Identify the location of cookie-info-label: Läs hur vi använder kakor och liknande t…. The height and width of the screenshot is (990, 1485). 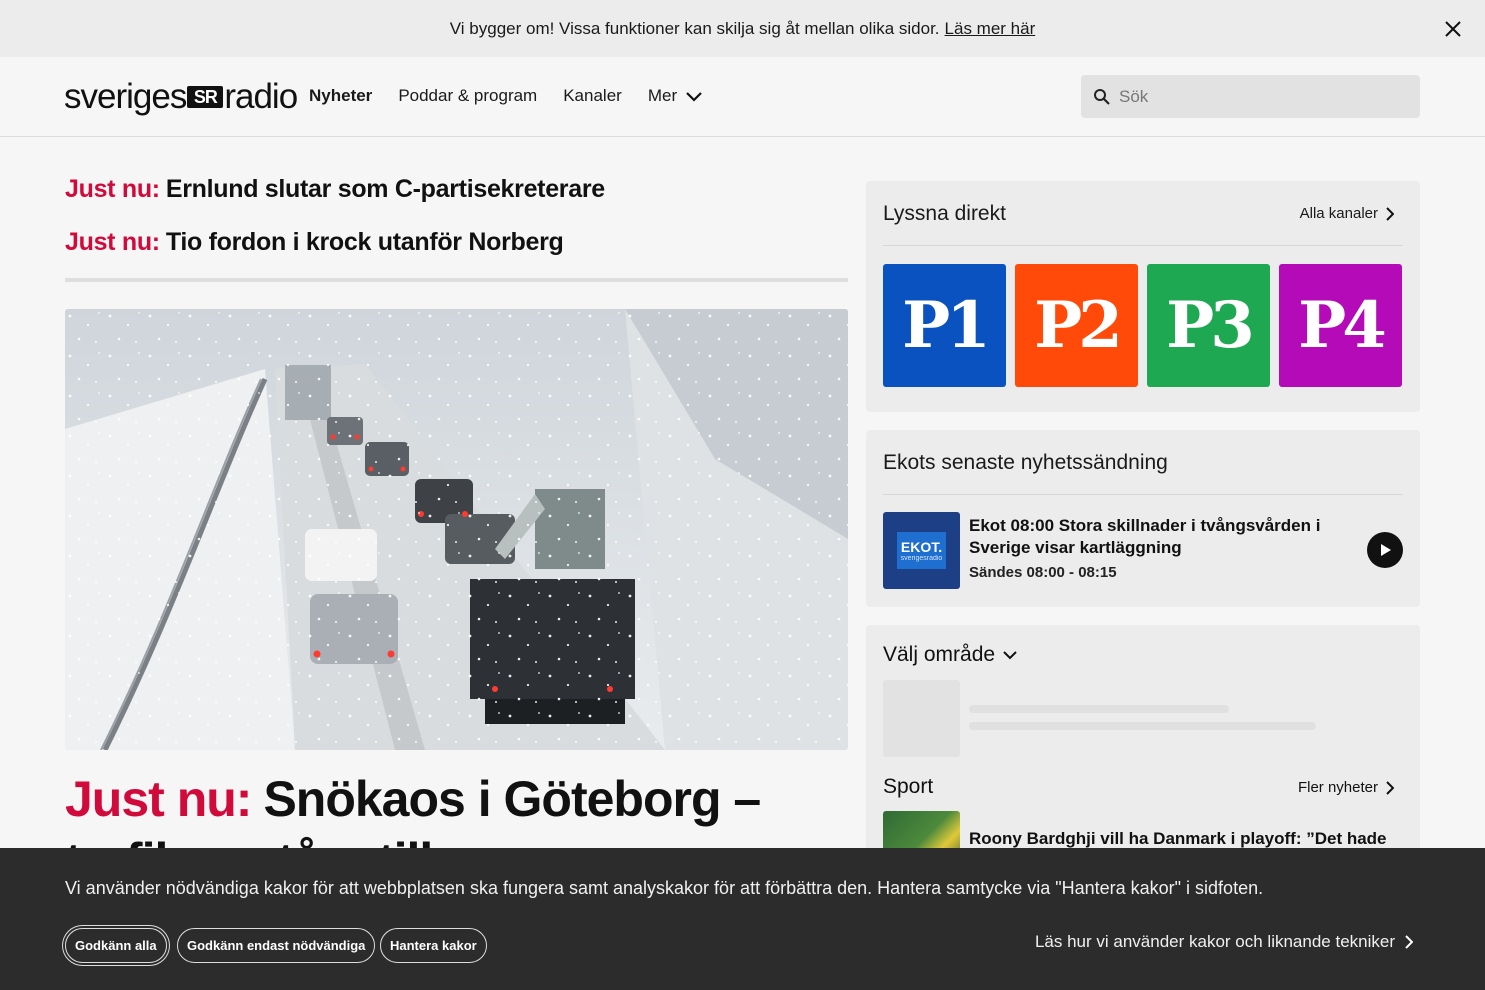
(1214, 941).